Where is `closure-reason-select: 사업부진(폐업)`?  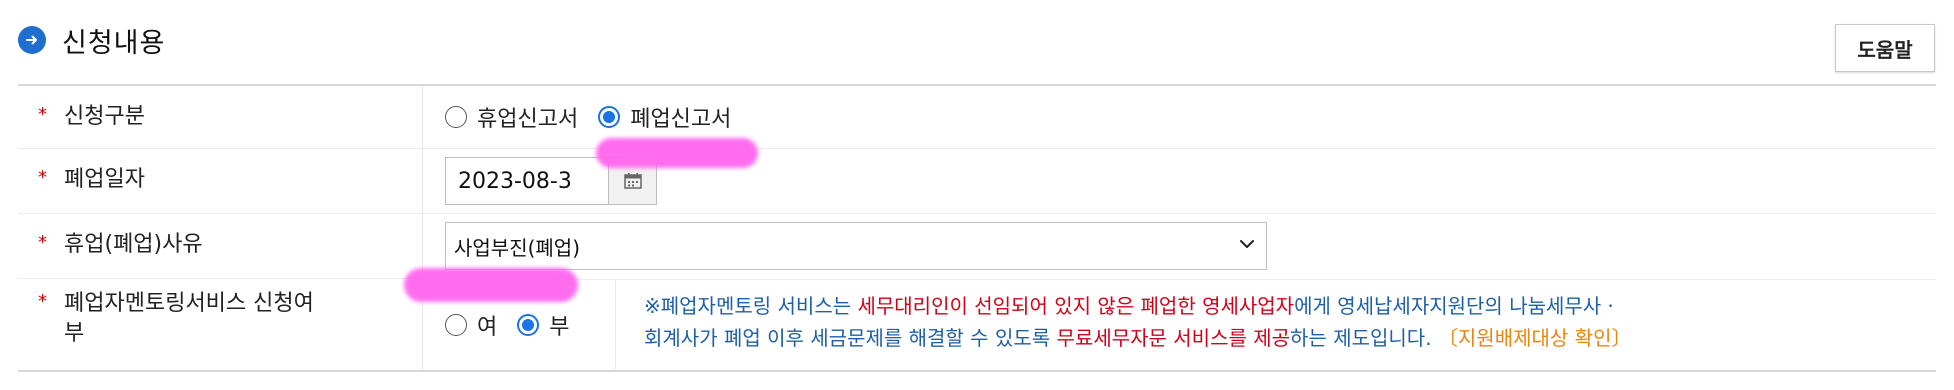
closure-reason-select: 사업부진(폐업) is located at coordinates (856, 246).